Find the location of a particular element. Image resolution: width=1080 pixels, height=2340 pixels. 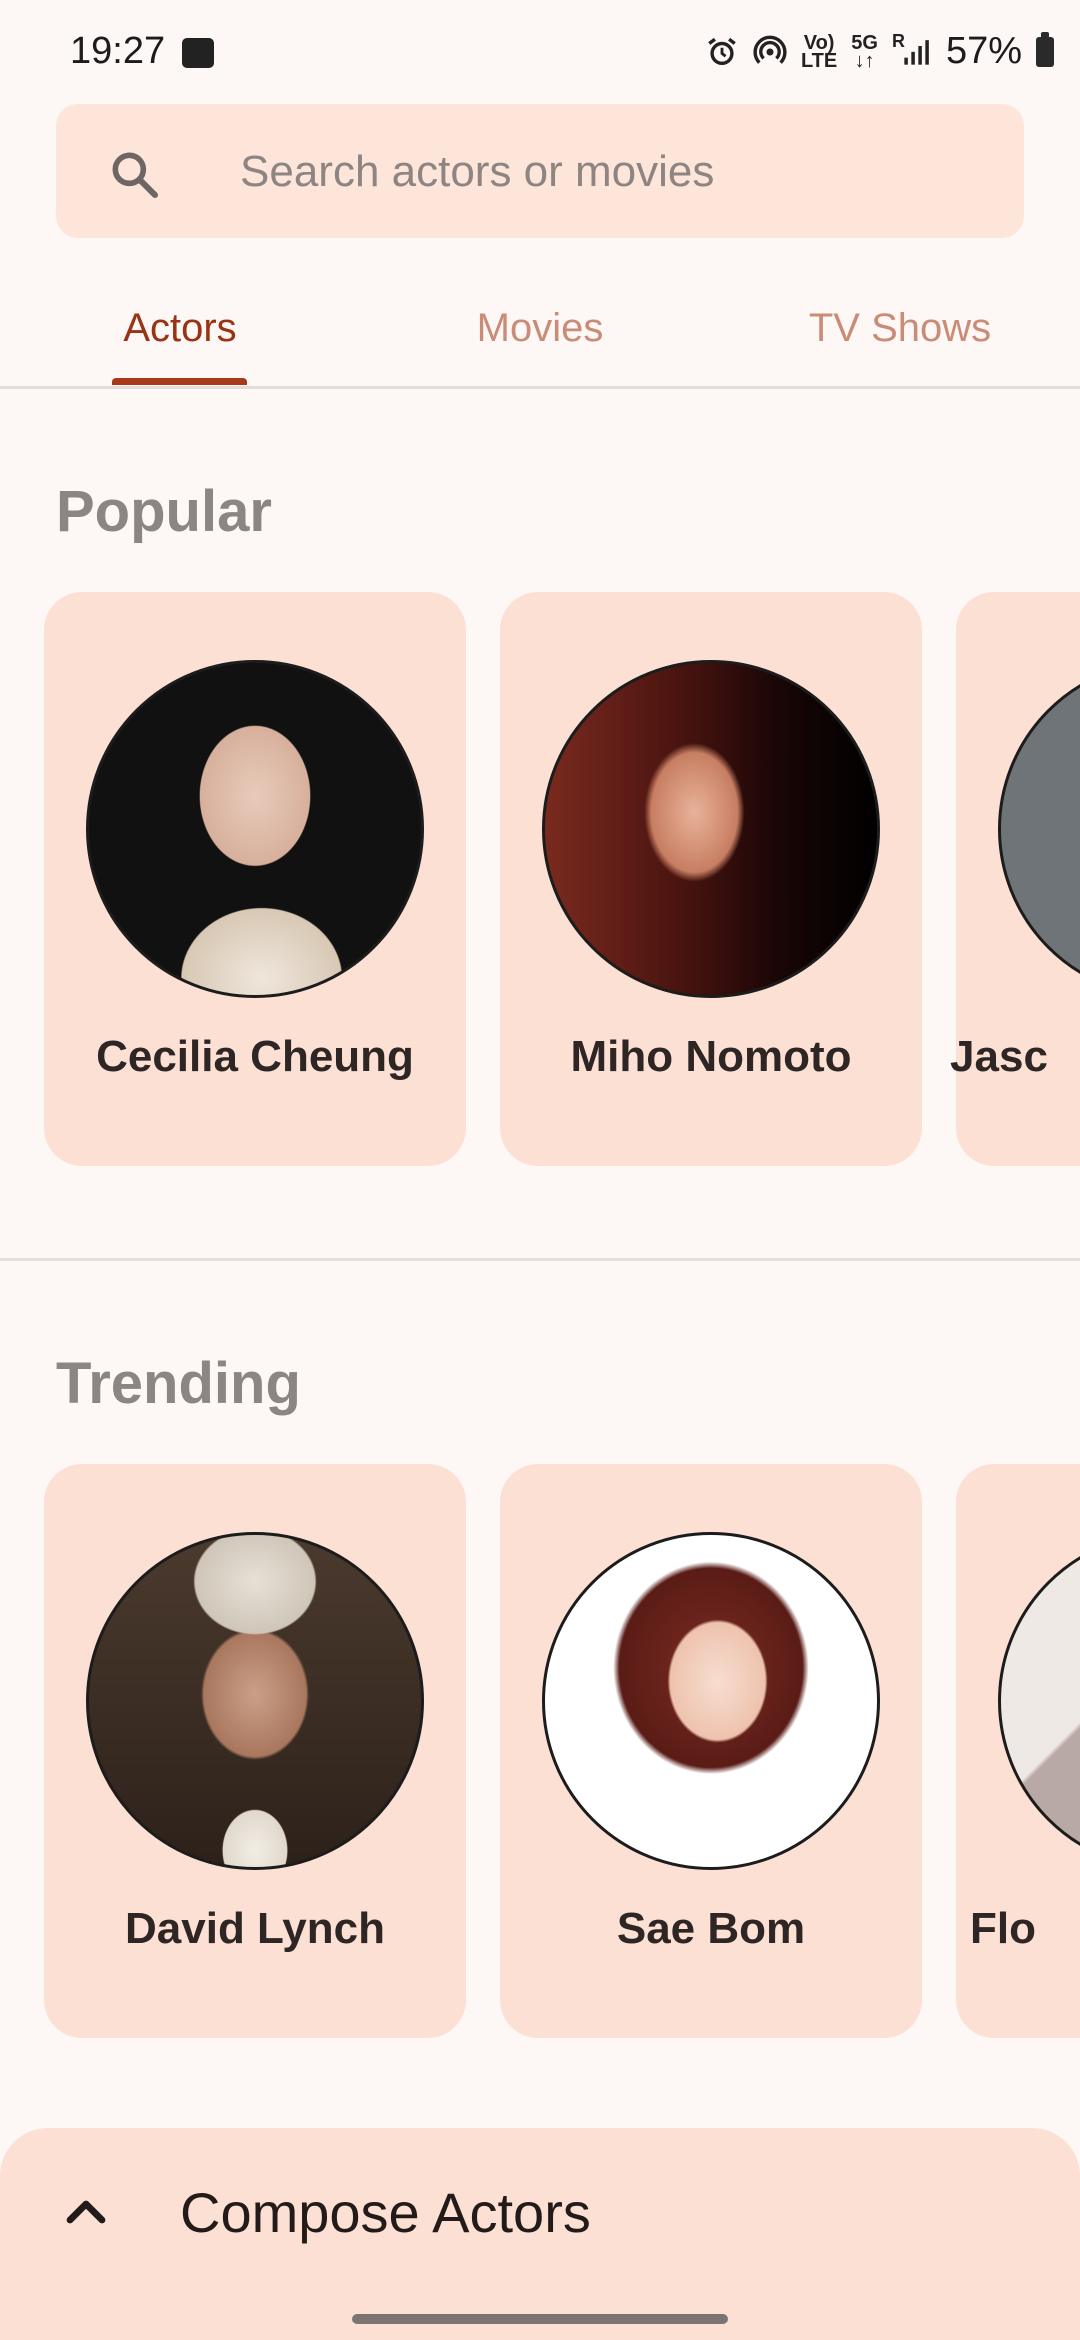

actor-card: Cecilia Cheung is located at coordinates (255, 879).